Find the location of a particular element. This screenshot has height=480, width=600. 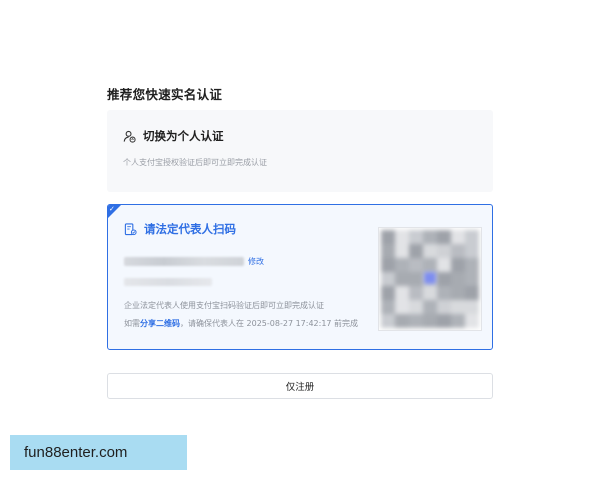

qr-center-logo is located at coordinates (430, 278).